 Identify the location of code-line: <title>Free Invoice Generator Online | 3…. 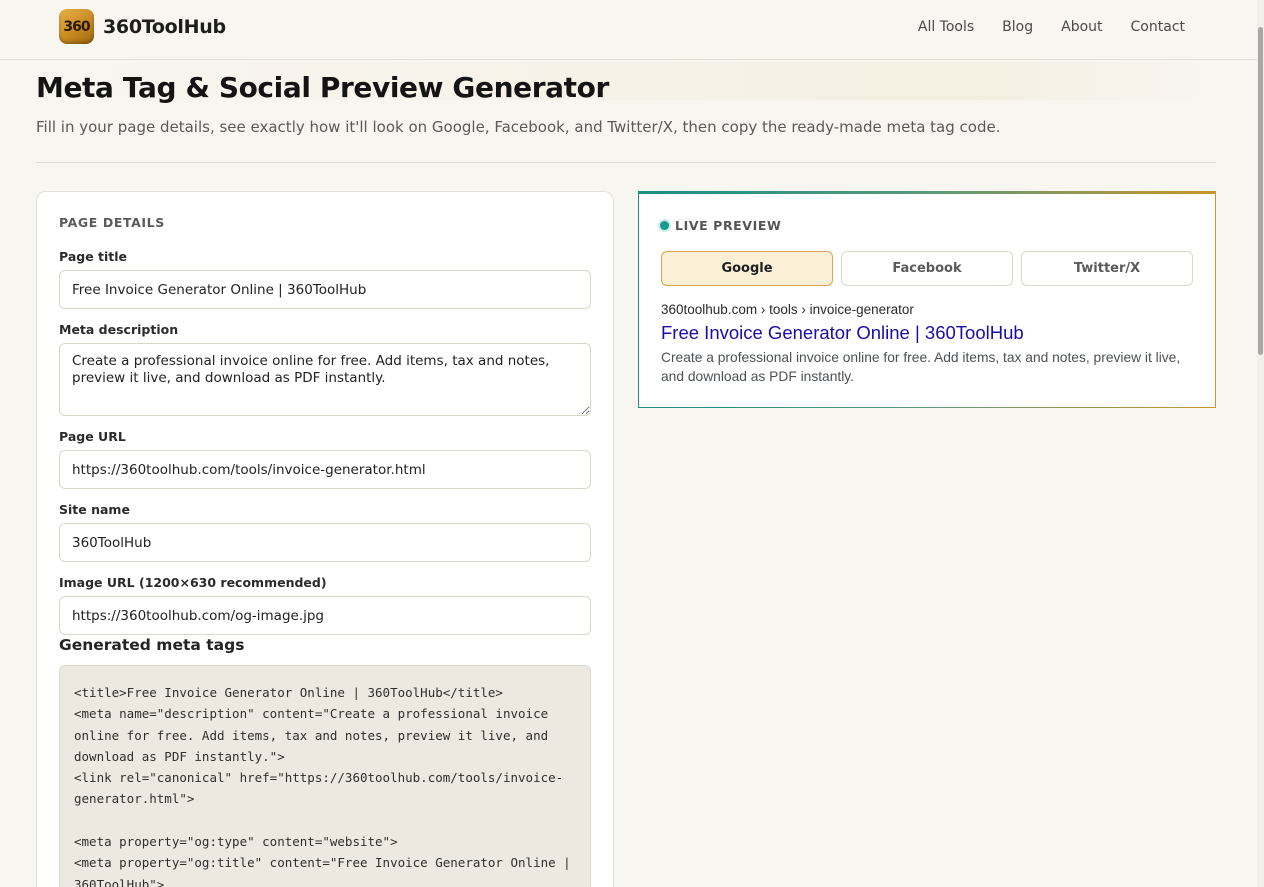
(288, 692).